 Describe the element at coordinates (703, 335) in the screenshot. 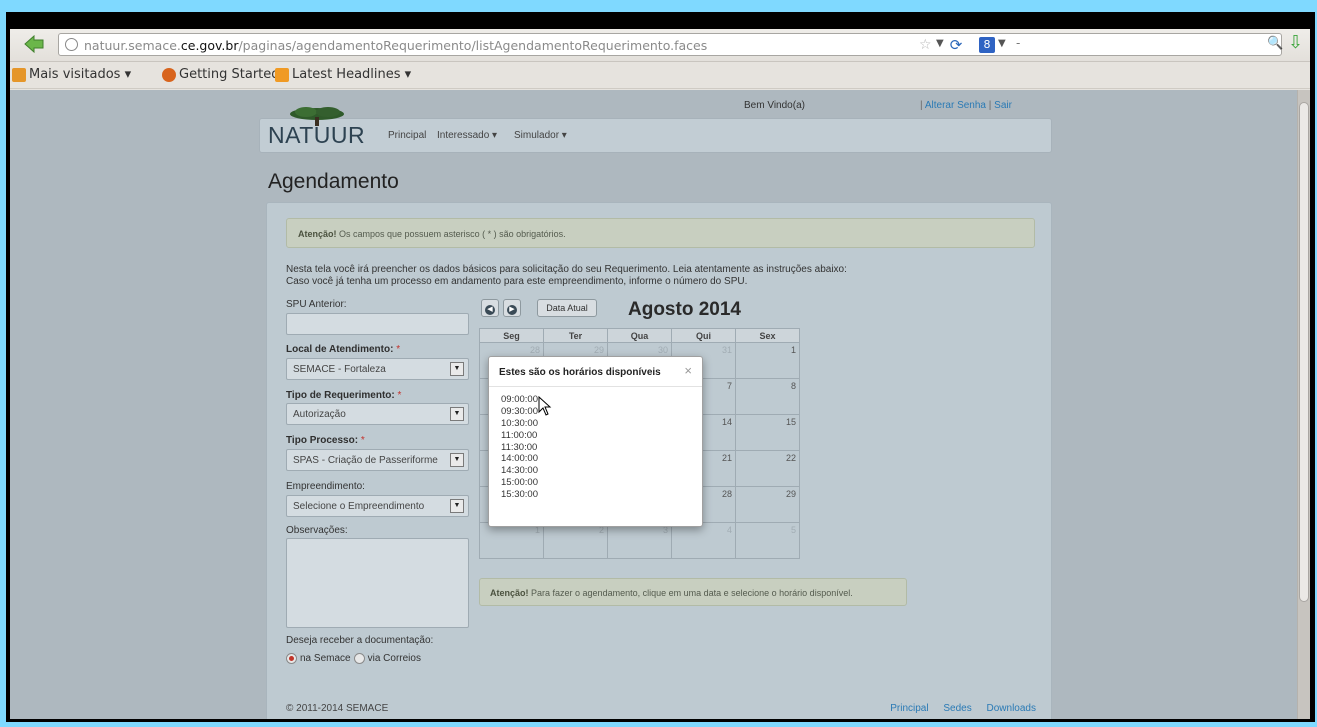

I see `weekday-header: Qui` at that location.